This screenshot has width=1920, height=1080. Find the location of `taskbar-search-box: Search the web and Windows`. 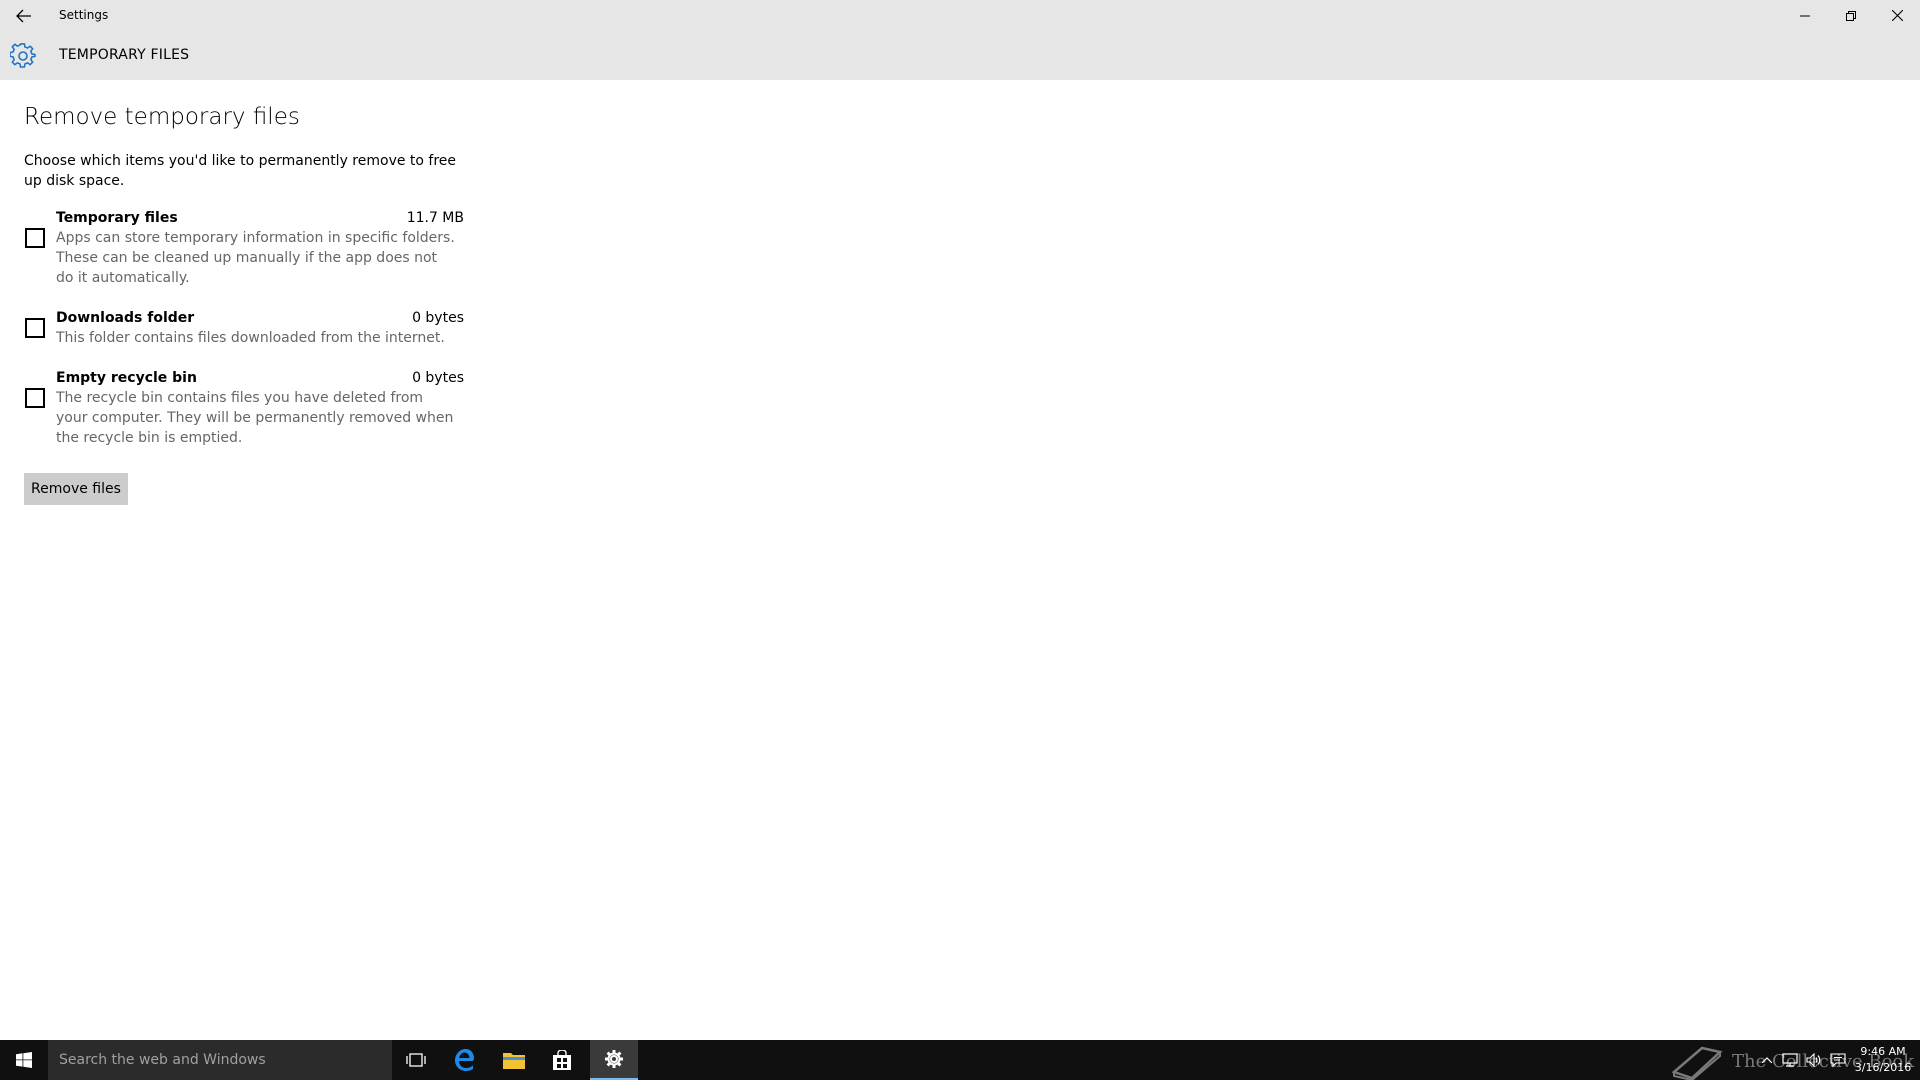

taskbar-search-box: Search the web and Windows is located at coordinates (220, 1060).